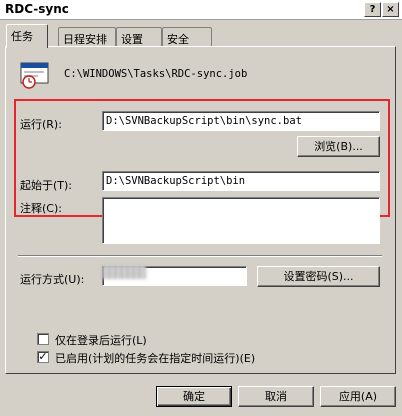  Describe the element at coordinates (43, 339) in the screenshot. I see `only-logged-on-checkbox` at that location.